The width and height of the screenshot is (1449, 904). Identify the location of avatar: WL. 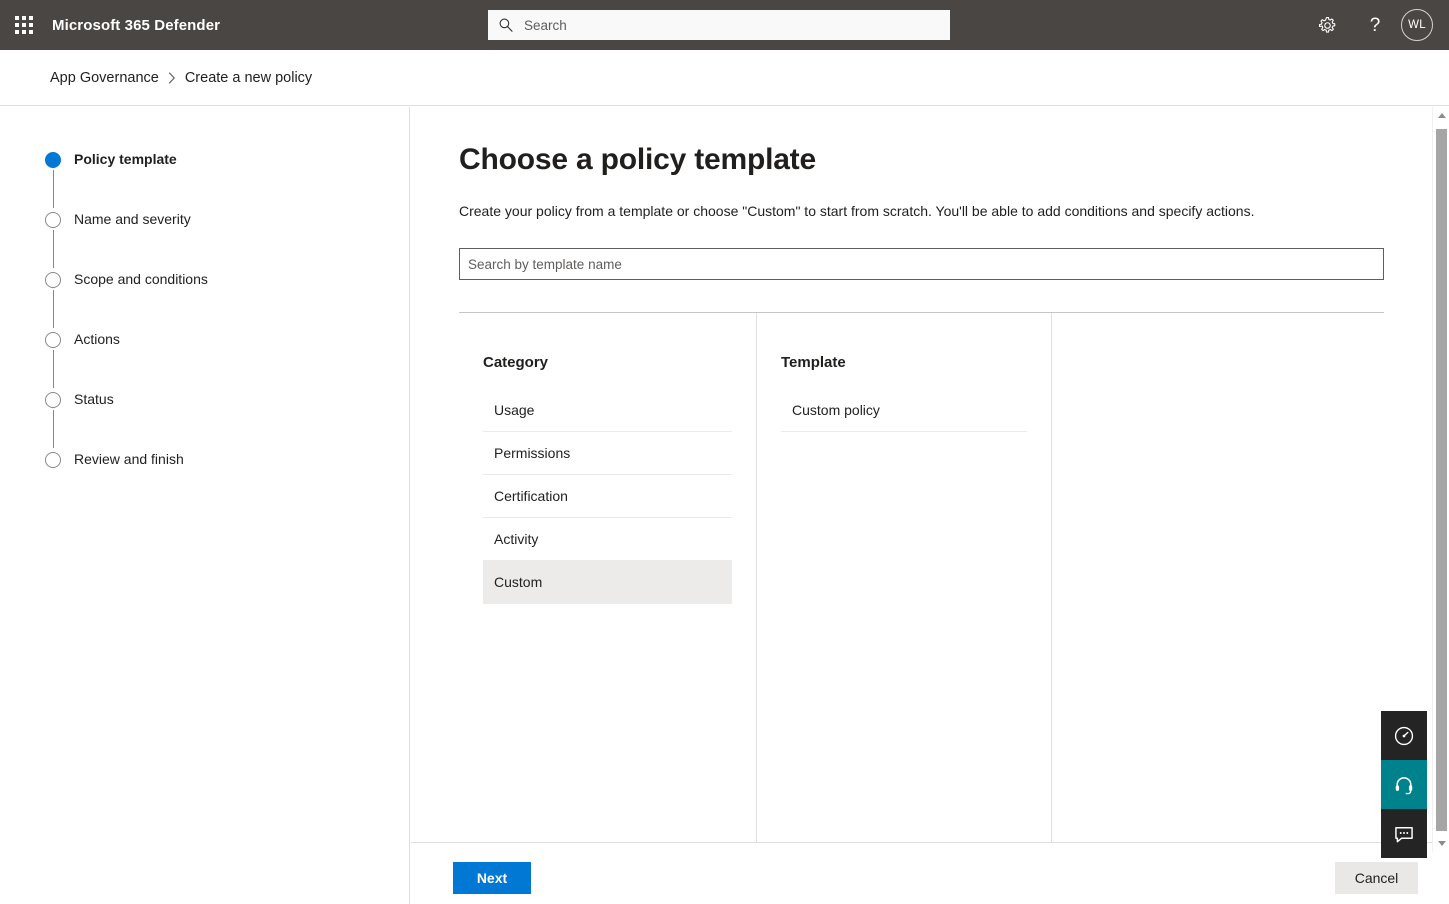
(1417, 25).